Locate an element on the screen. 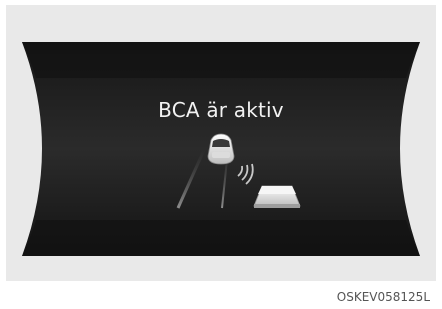  screen-top-band is located at coordinates (221, 60).